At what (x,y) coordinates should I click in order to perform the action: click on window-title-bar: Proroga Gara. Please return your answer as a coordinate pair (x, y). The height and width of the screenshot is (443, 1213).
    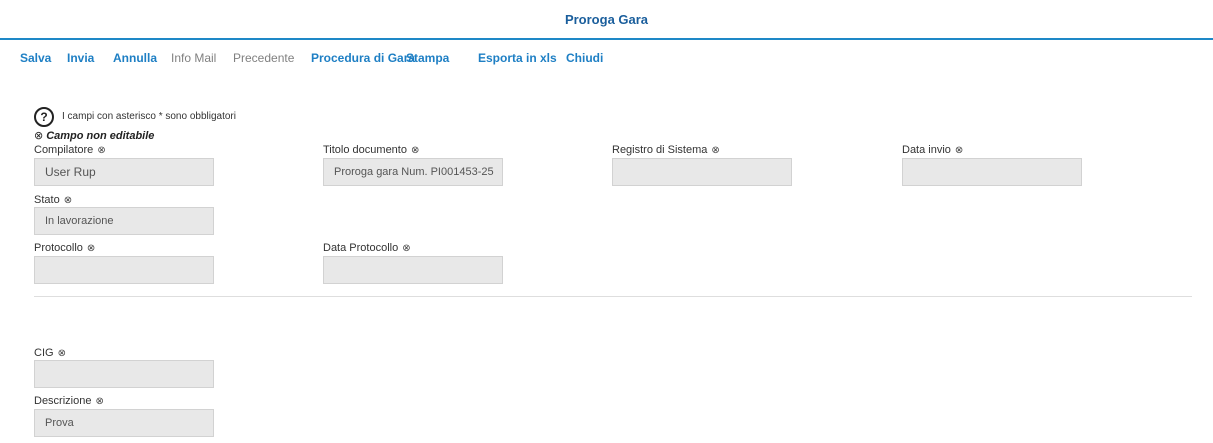
    Looking at the image, I should click on (606, 20).